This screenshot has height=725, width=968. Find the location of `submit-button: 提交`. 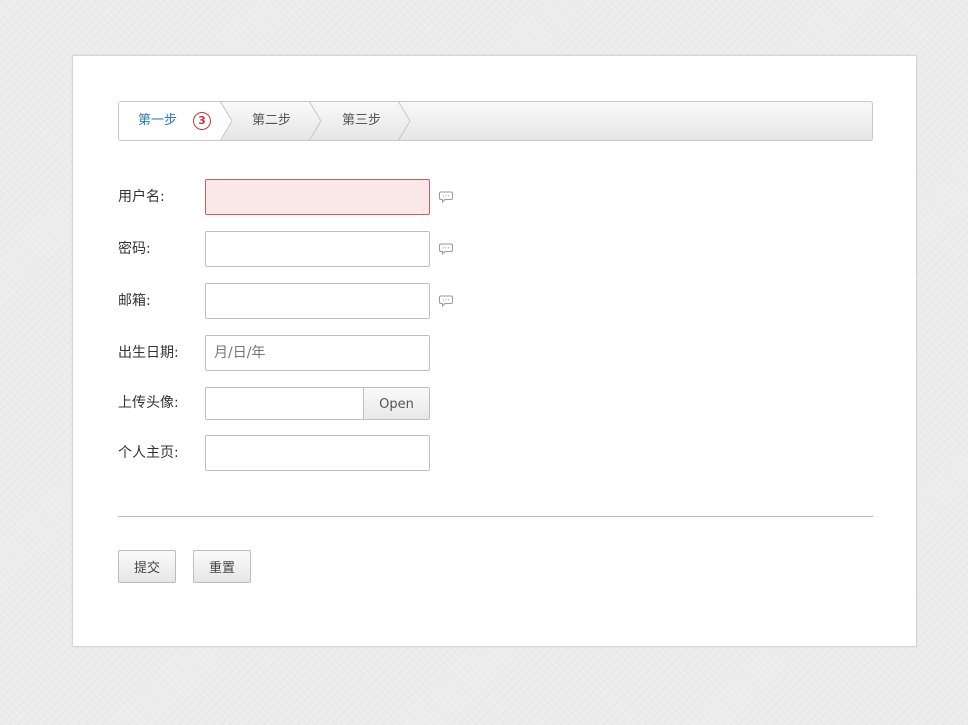

submit-button: 提交 is located at coordinates (147, 566).